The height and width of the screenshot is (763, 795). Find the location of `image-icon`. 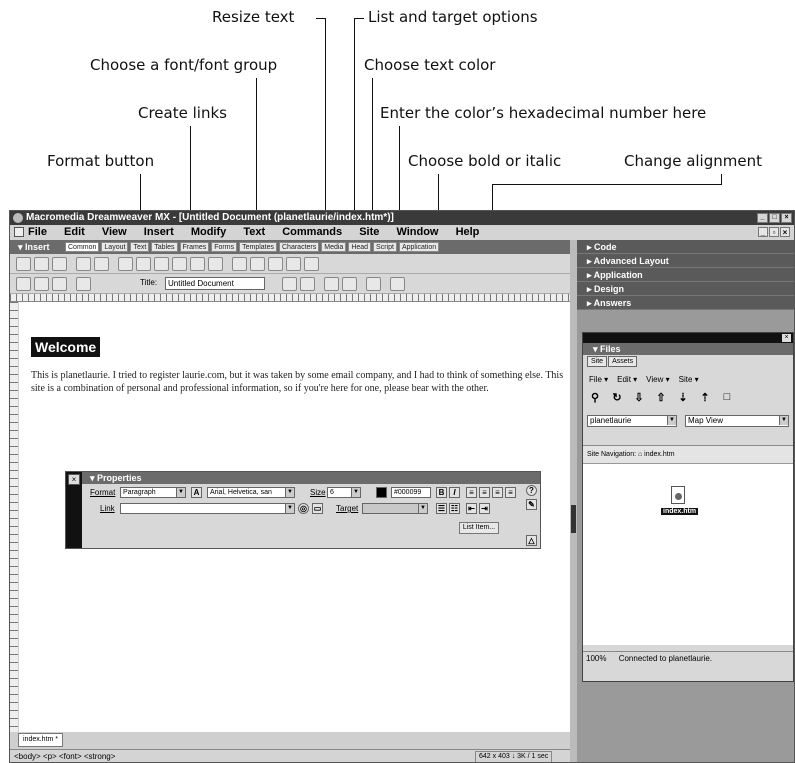

image-icon is located at coordinates (125, 264).